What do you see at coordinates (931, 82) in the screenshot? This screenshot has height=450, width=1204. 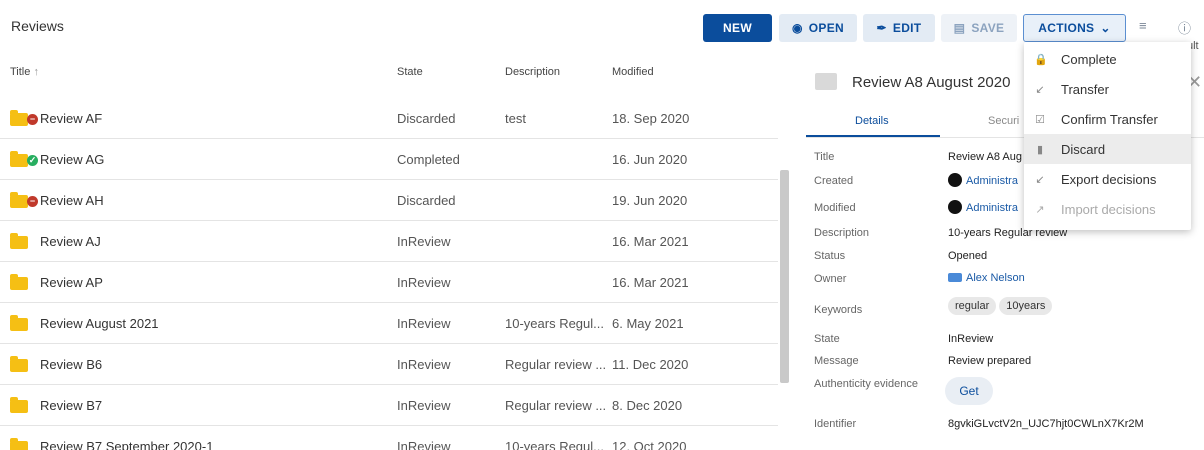 I see `details-panel-title: Review A8 August 2020` at bounding box center [931, 82].